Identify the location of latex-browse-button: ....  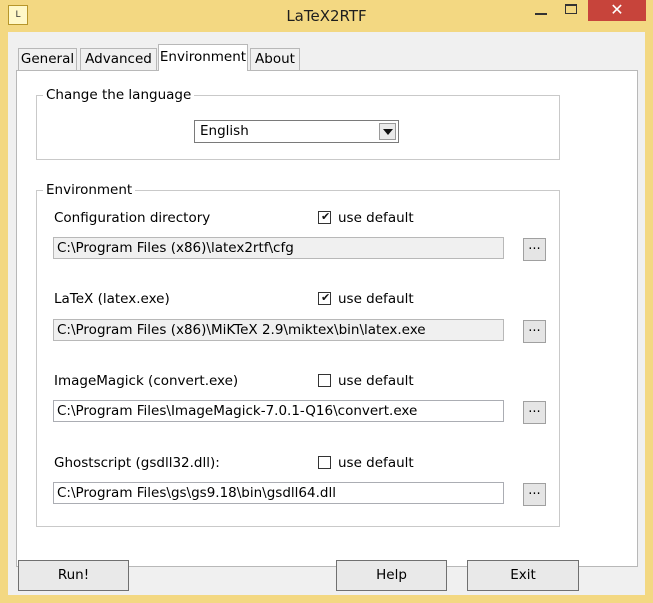
(534, 331).